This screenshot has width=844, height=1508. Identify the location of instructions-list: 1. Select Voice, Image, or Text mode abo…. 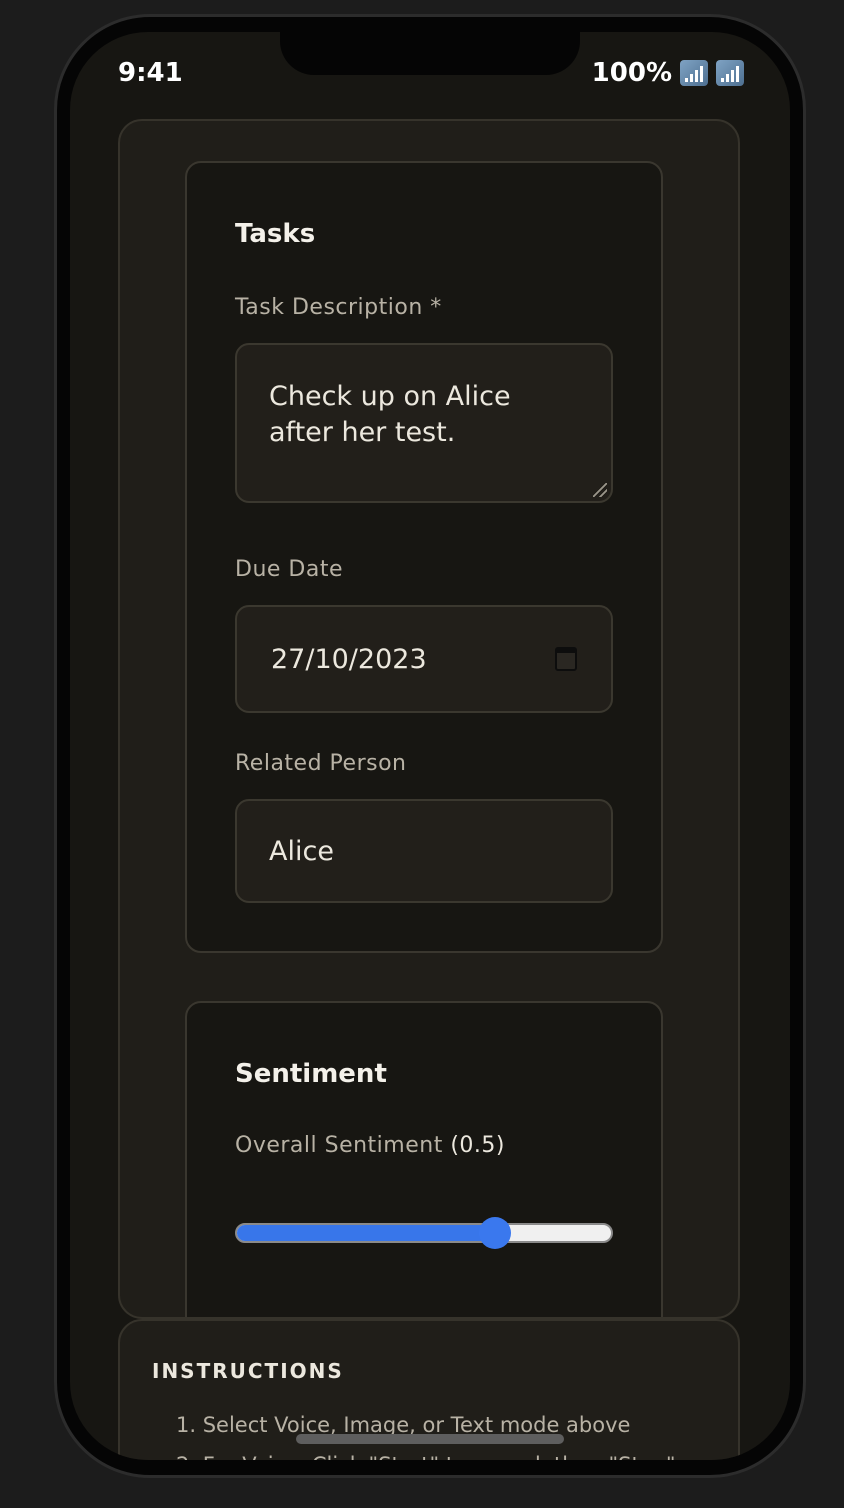
(426, 1432).